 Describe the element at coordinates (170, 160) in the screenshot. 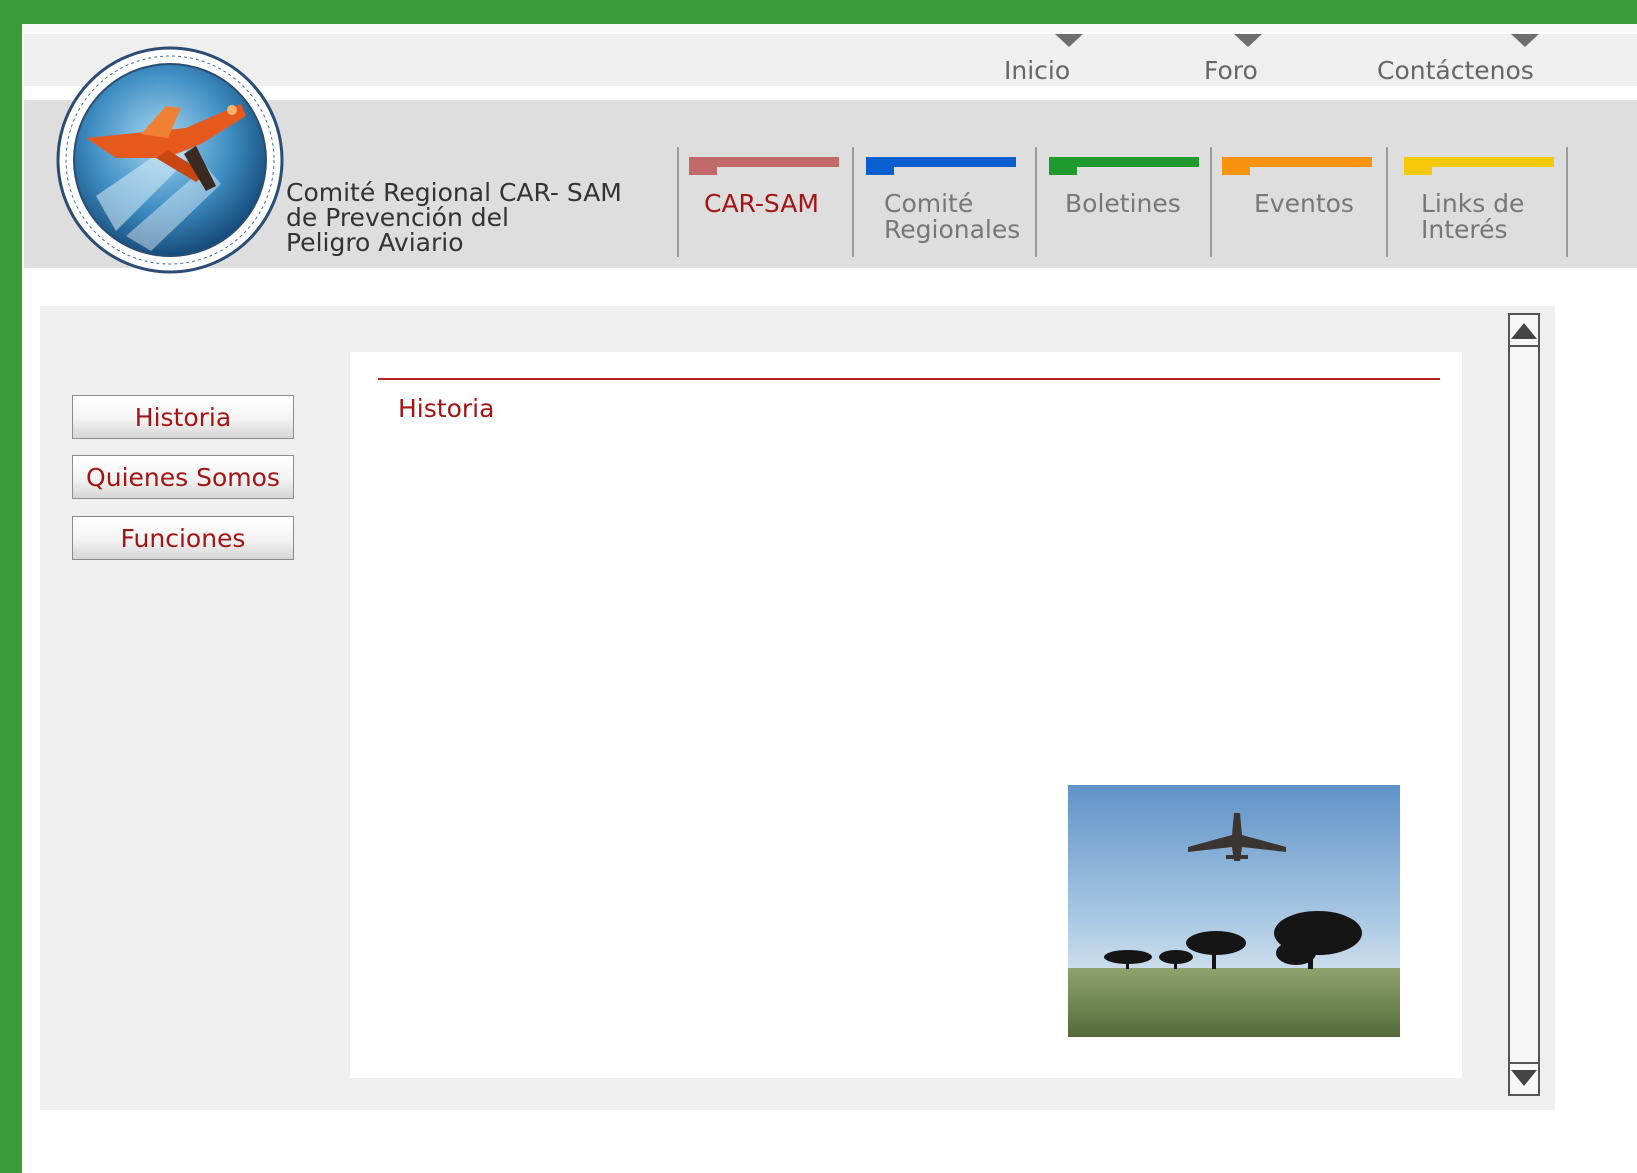

I see `airplane-seal-logo` at that location.